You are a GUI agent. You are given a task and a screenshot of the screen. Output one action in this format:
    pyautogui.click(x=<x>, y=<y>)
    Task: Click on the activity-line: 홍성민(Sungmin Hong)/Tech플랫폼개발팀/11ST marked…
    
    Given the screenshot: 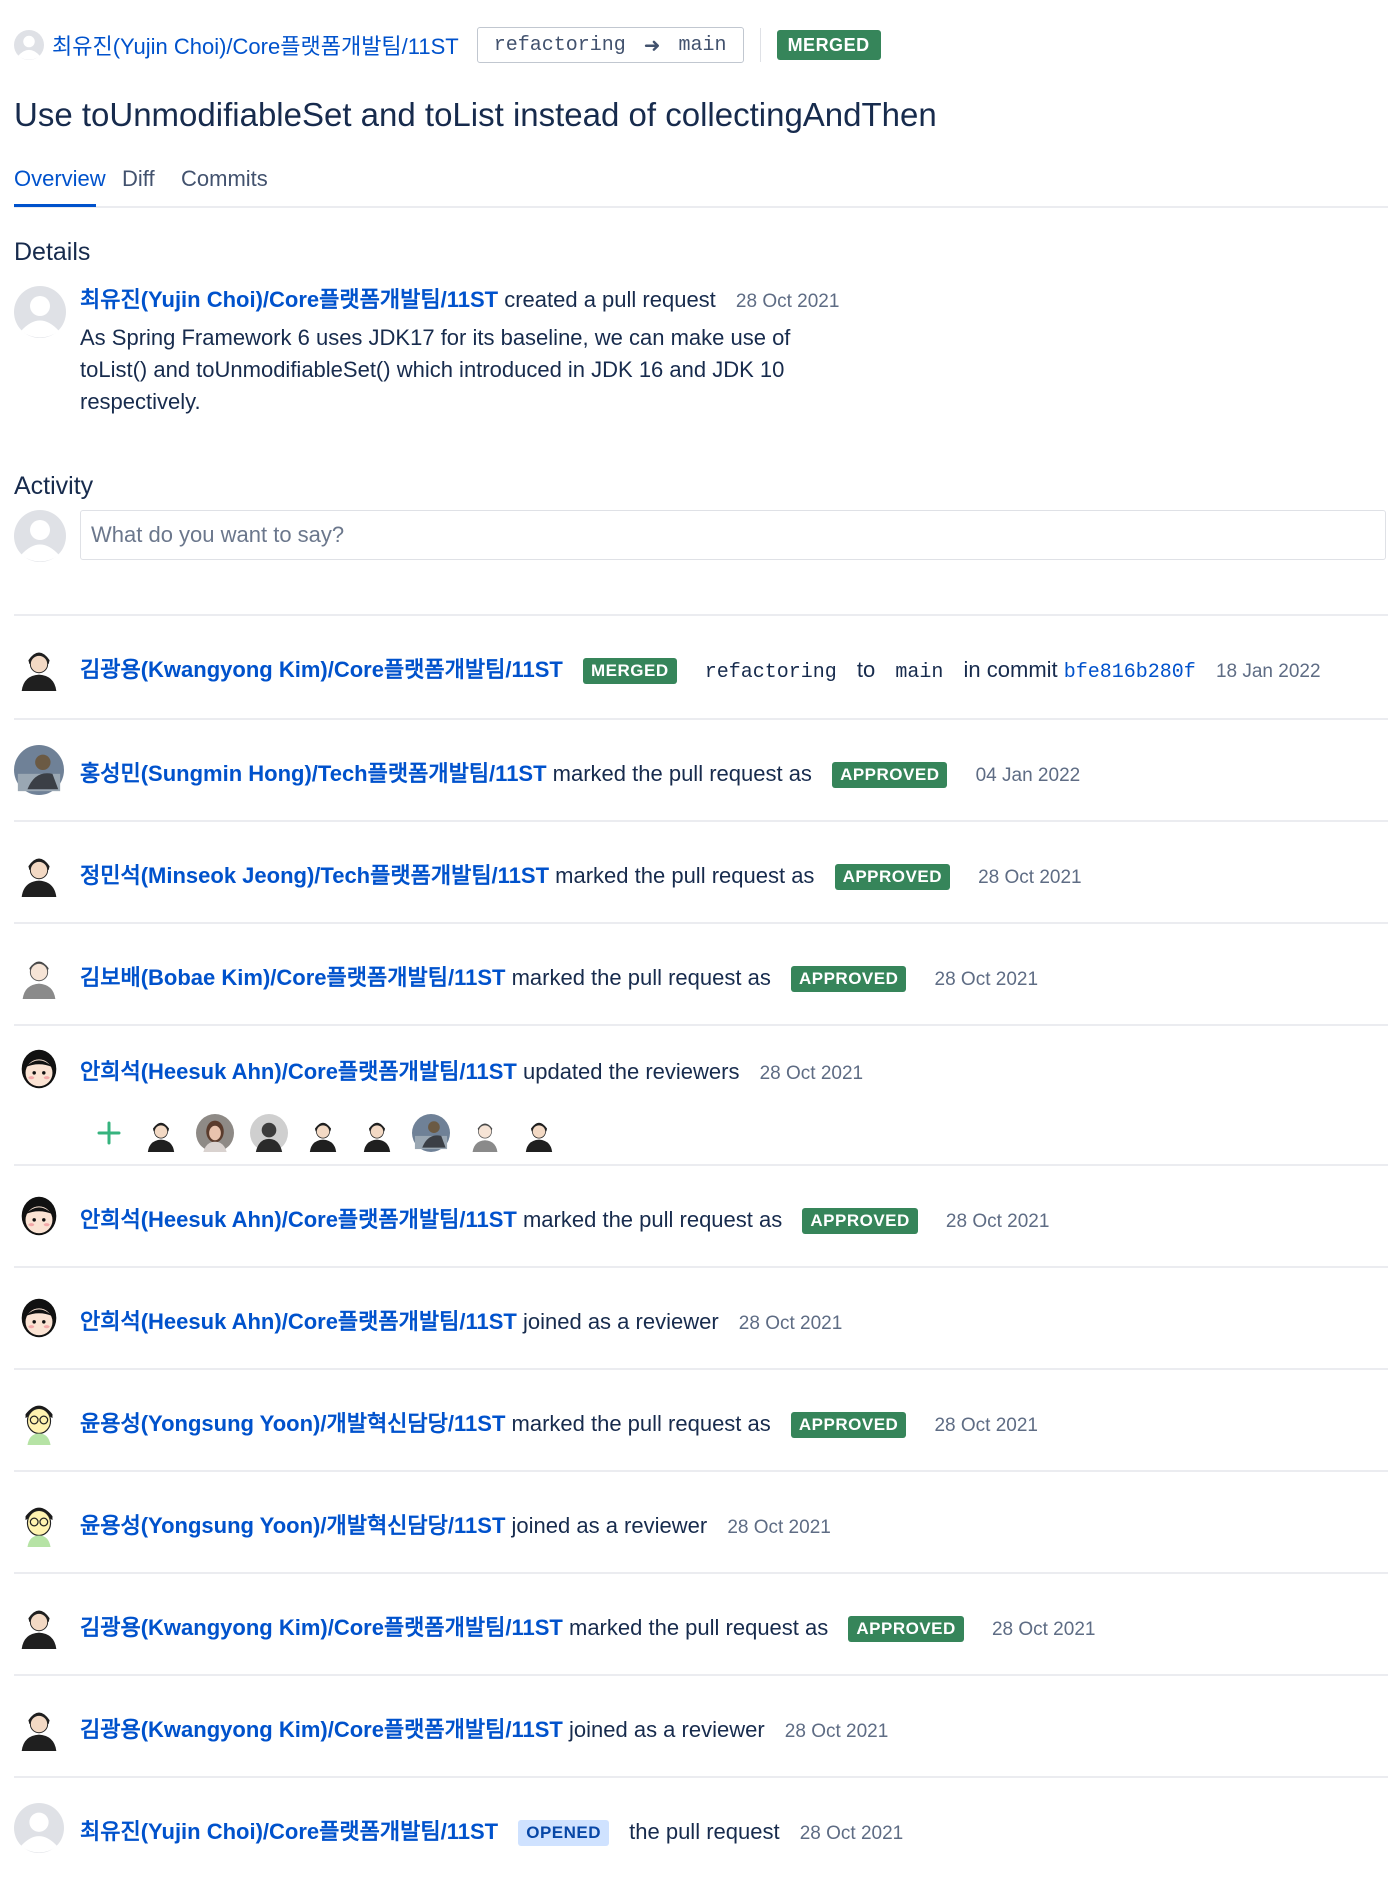 What is the action you would take?
    pyautogui.click(x=580, y=772)
    